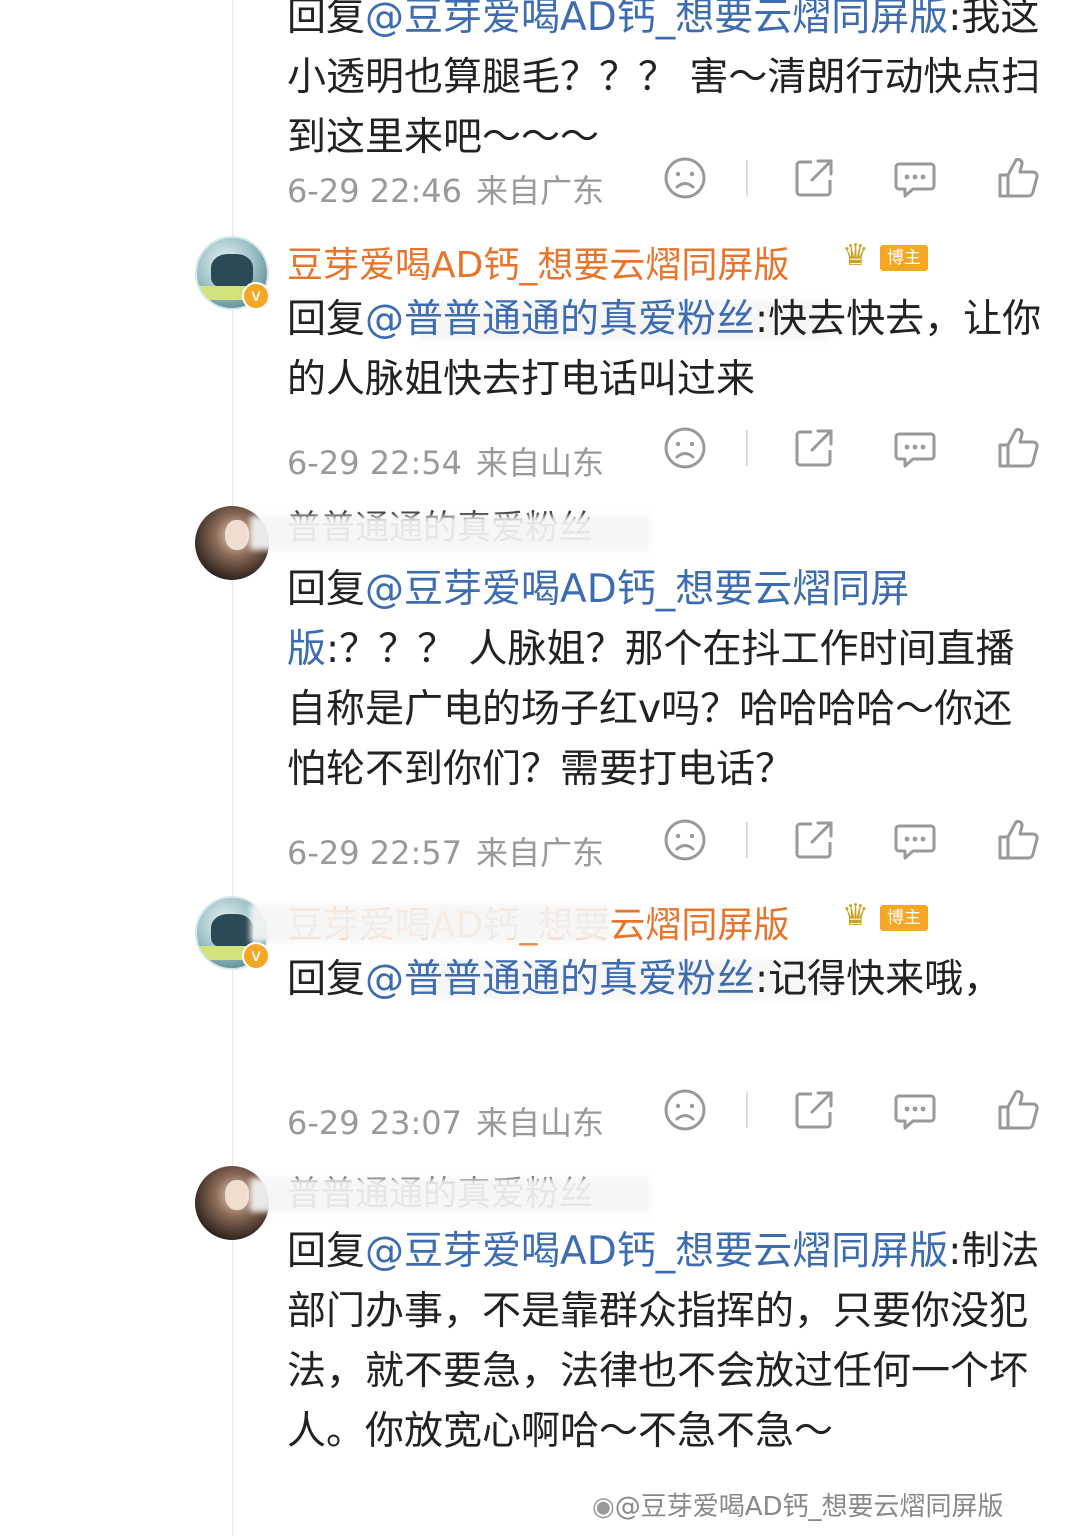 The image size is (1080, 1536). I want to click on watermark-text: @豆芽爱喝AD钙_想要云熠同屏版, so click(809, 1507).